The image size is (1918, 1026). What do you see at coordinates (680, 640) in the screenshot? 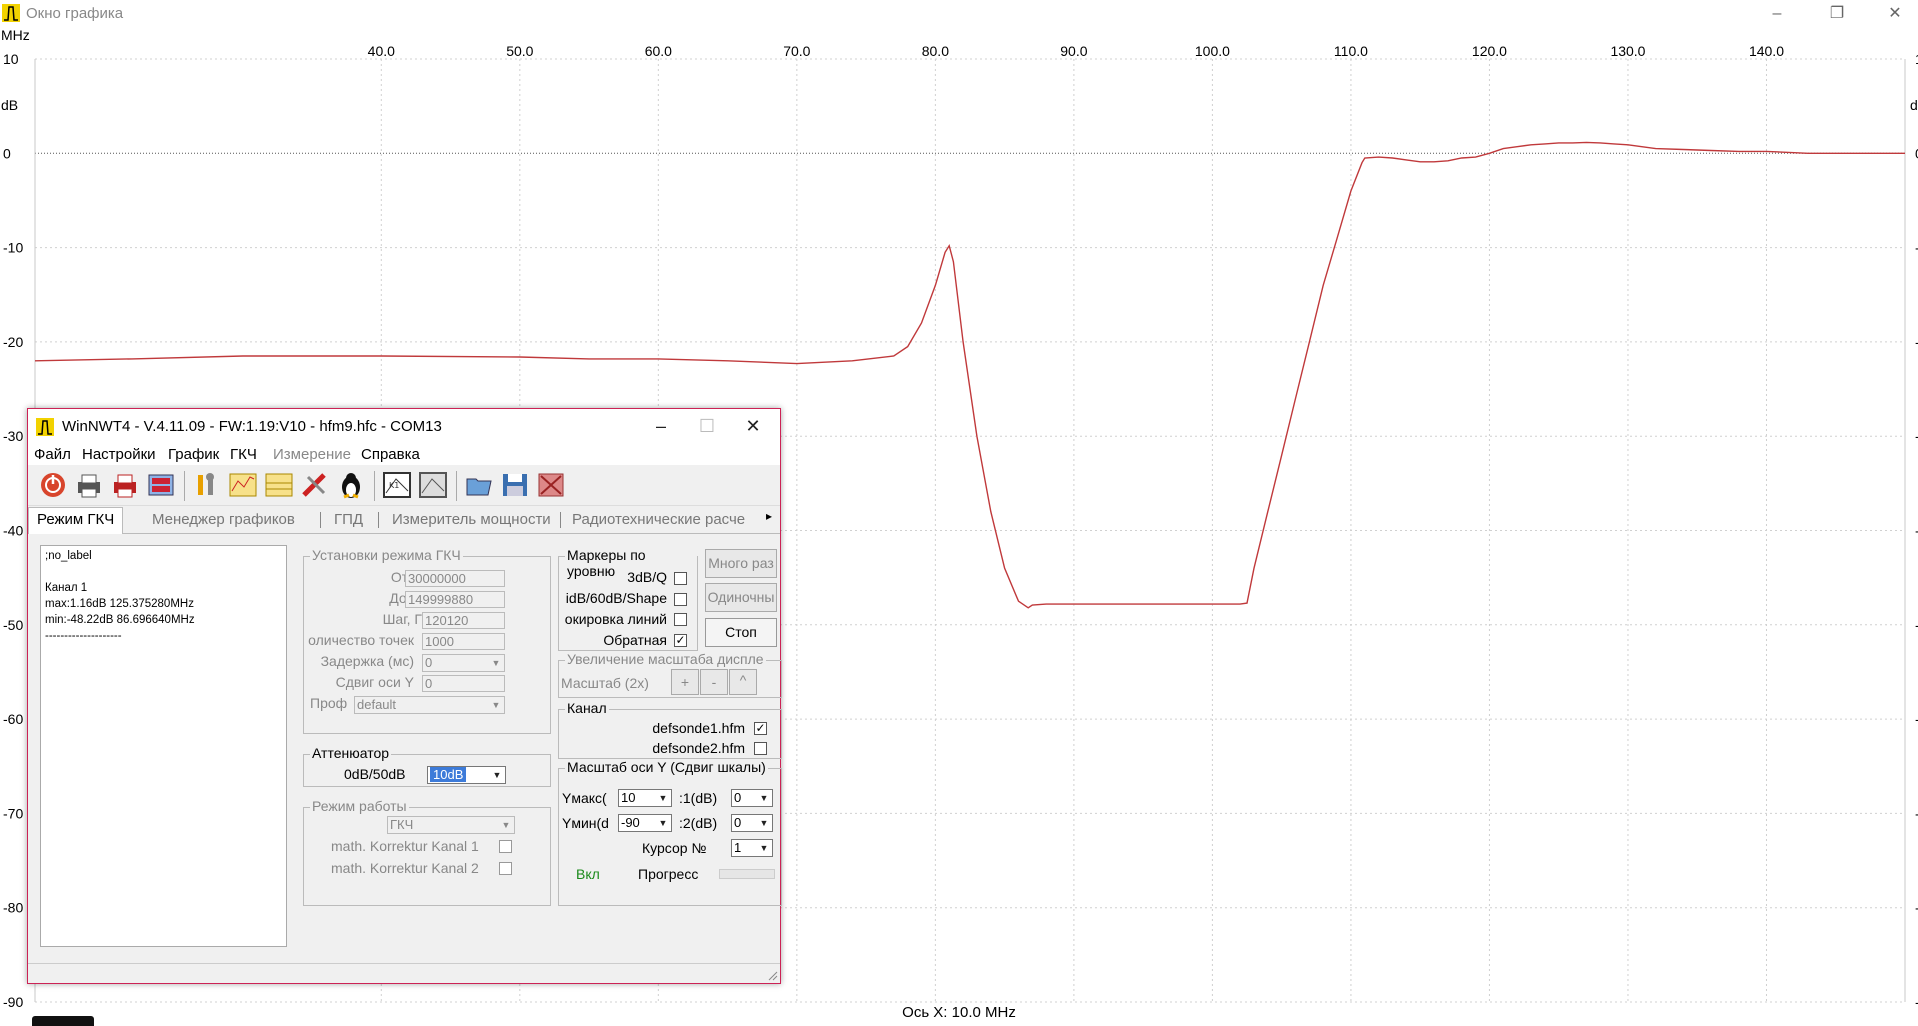
I see `inverse-checkbox: ✓` at bounding box center [680, 640].